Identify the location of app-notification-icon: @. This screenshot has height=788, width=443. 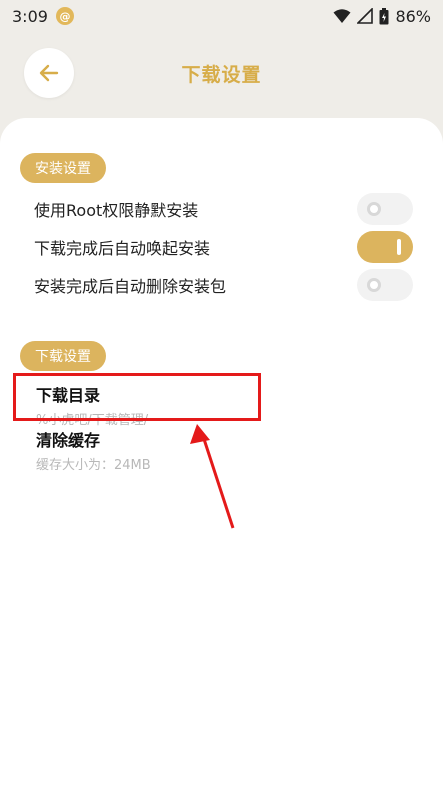
(64, 16).